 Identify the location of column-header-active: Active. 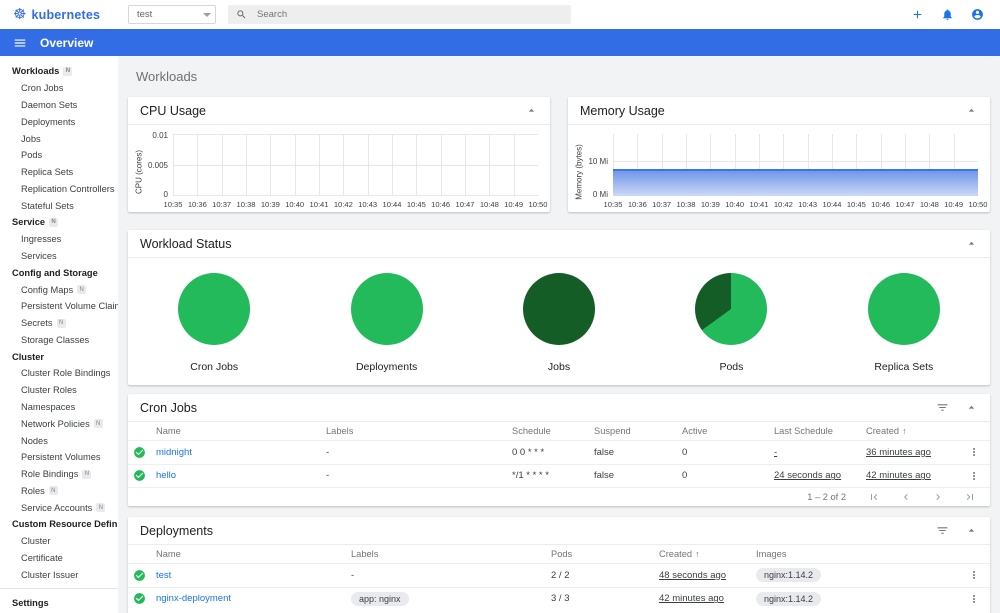
(728, 431).